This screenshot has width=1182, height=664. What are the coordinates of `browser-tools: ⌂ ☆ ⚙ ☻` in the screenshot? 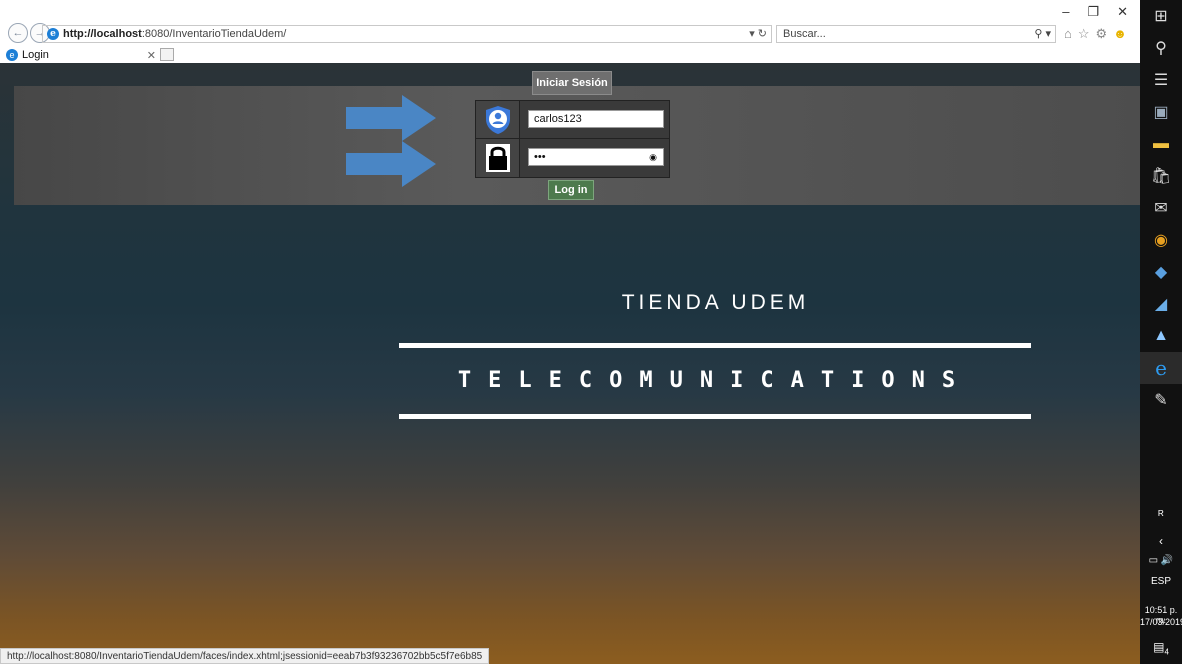 It's located at (1095, 34).